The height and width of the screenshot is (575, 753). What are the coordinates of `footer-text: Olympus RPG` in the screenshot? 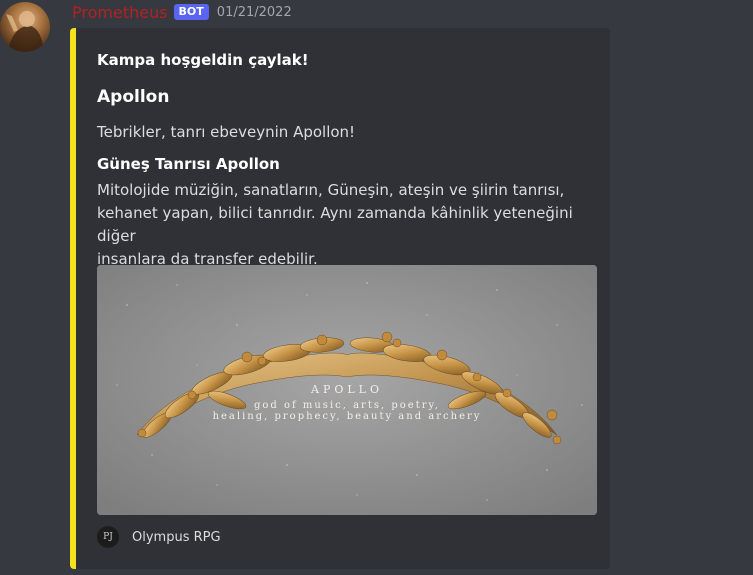 It's located at (176, 537).